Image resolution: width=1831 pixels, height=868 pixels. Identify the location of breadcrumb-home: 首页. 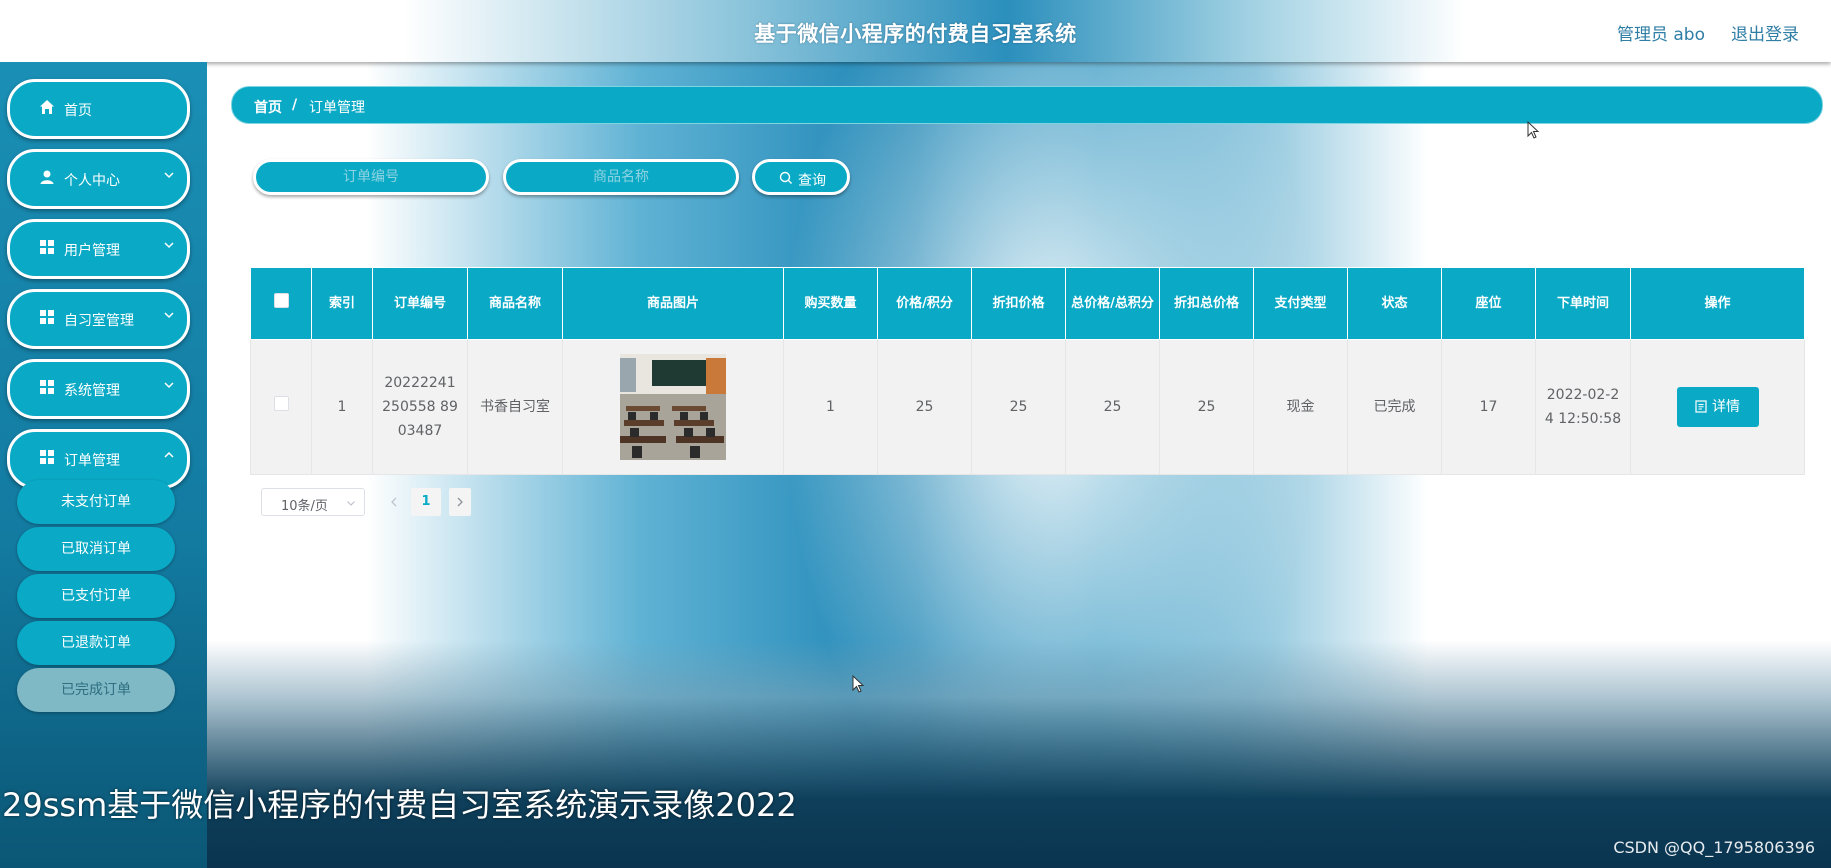
(268, 107).